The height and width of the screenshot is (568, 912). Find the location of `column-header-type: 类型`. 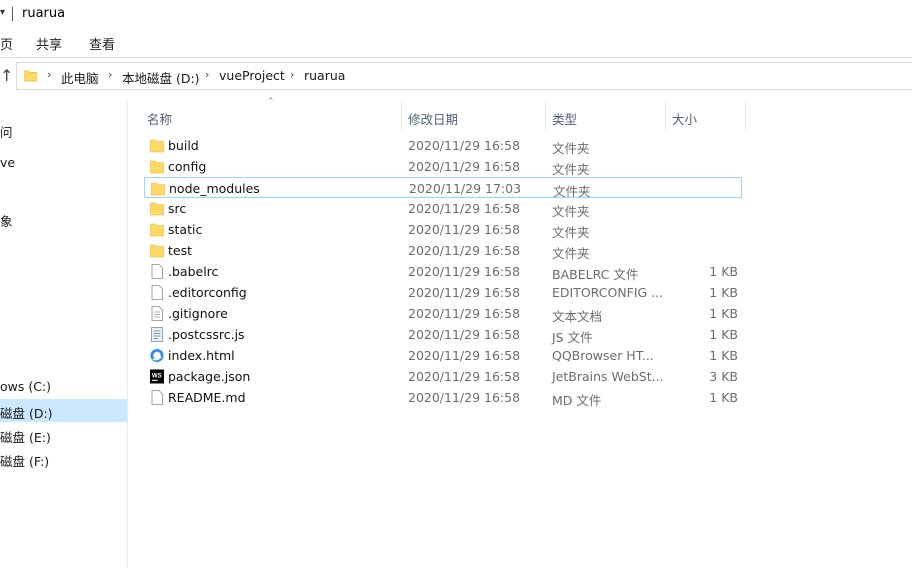

column-header-type: 类型 is located at coordinates (564, 118).